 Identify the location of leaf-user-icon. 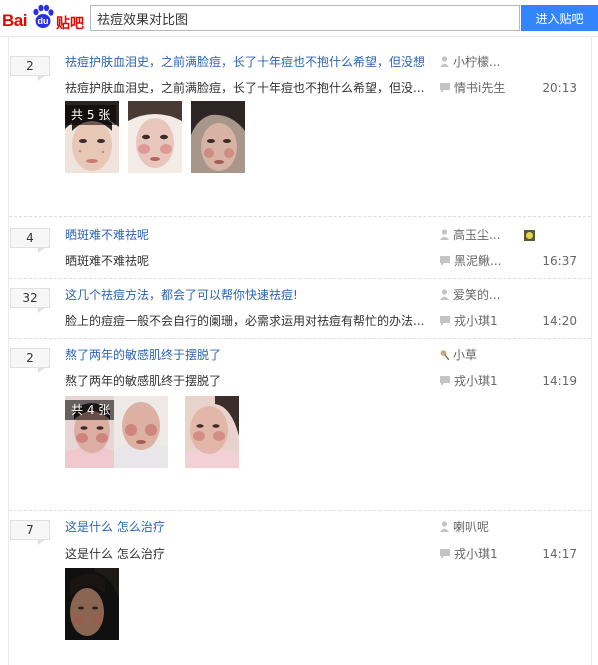
(444, 355).